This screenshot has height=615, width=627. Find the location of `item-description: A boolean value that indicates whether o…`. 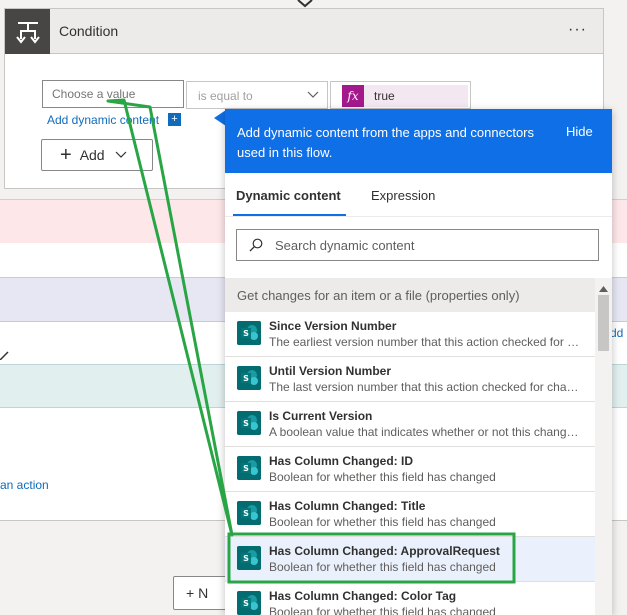

item-description: A boolean value that indicates whether o… is located at coordinates (425, 432).